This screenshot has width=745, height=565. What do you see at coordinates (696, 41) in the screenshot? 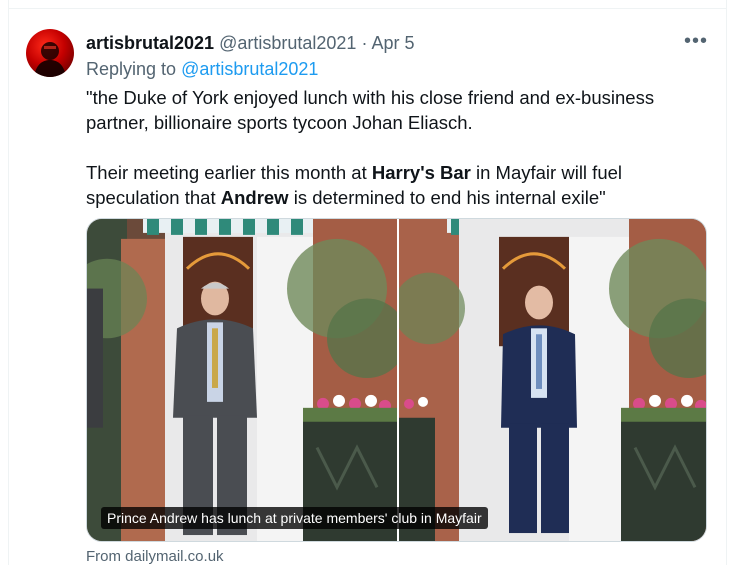
I see `more-horizontal-icon: •••` at bounding box center [696, 41].